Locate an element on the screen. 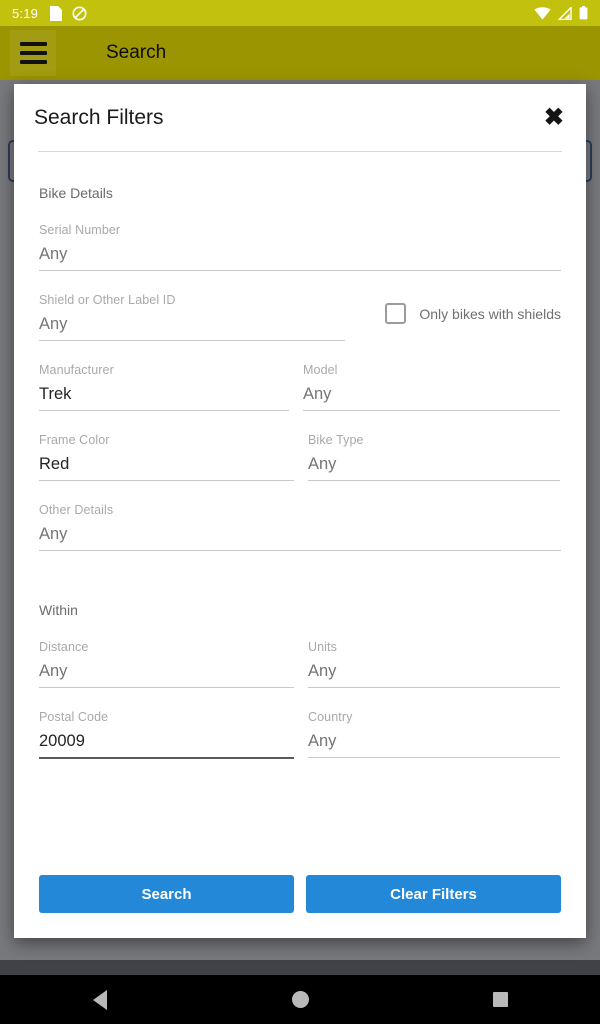 This screenshot has height=1024, width=600. search-button: Search is located at coordinates (166, 894).